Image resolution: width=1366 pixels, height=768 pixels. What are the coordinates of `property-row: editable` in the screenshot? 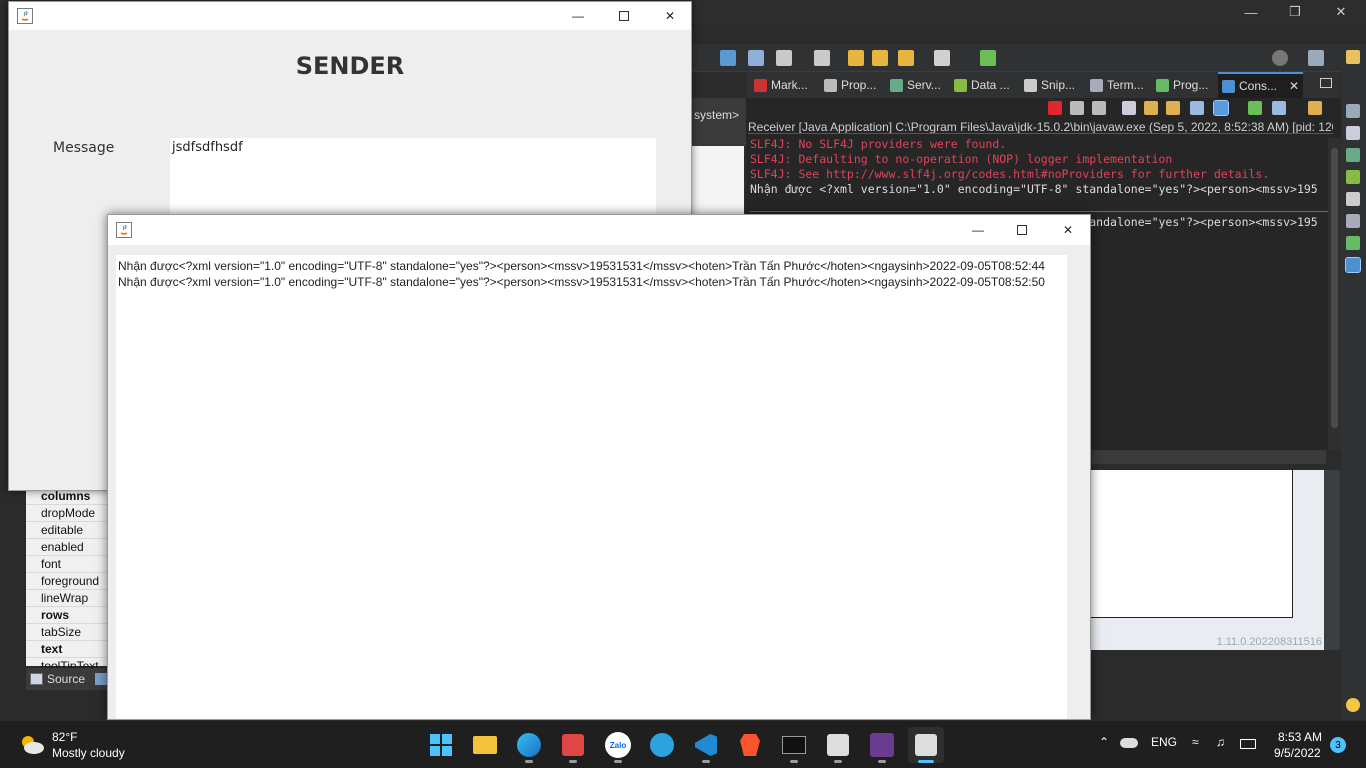 It's located at (66, 530).